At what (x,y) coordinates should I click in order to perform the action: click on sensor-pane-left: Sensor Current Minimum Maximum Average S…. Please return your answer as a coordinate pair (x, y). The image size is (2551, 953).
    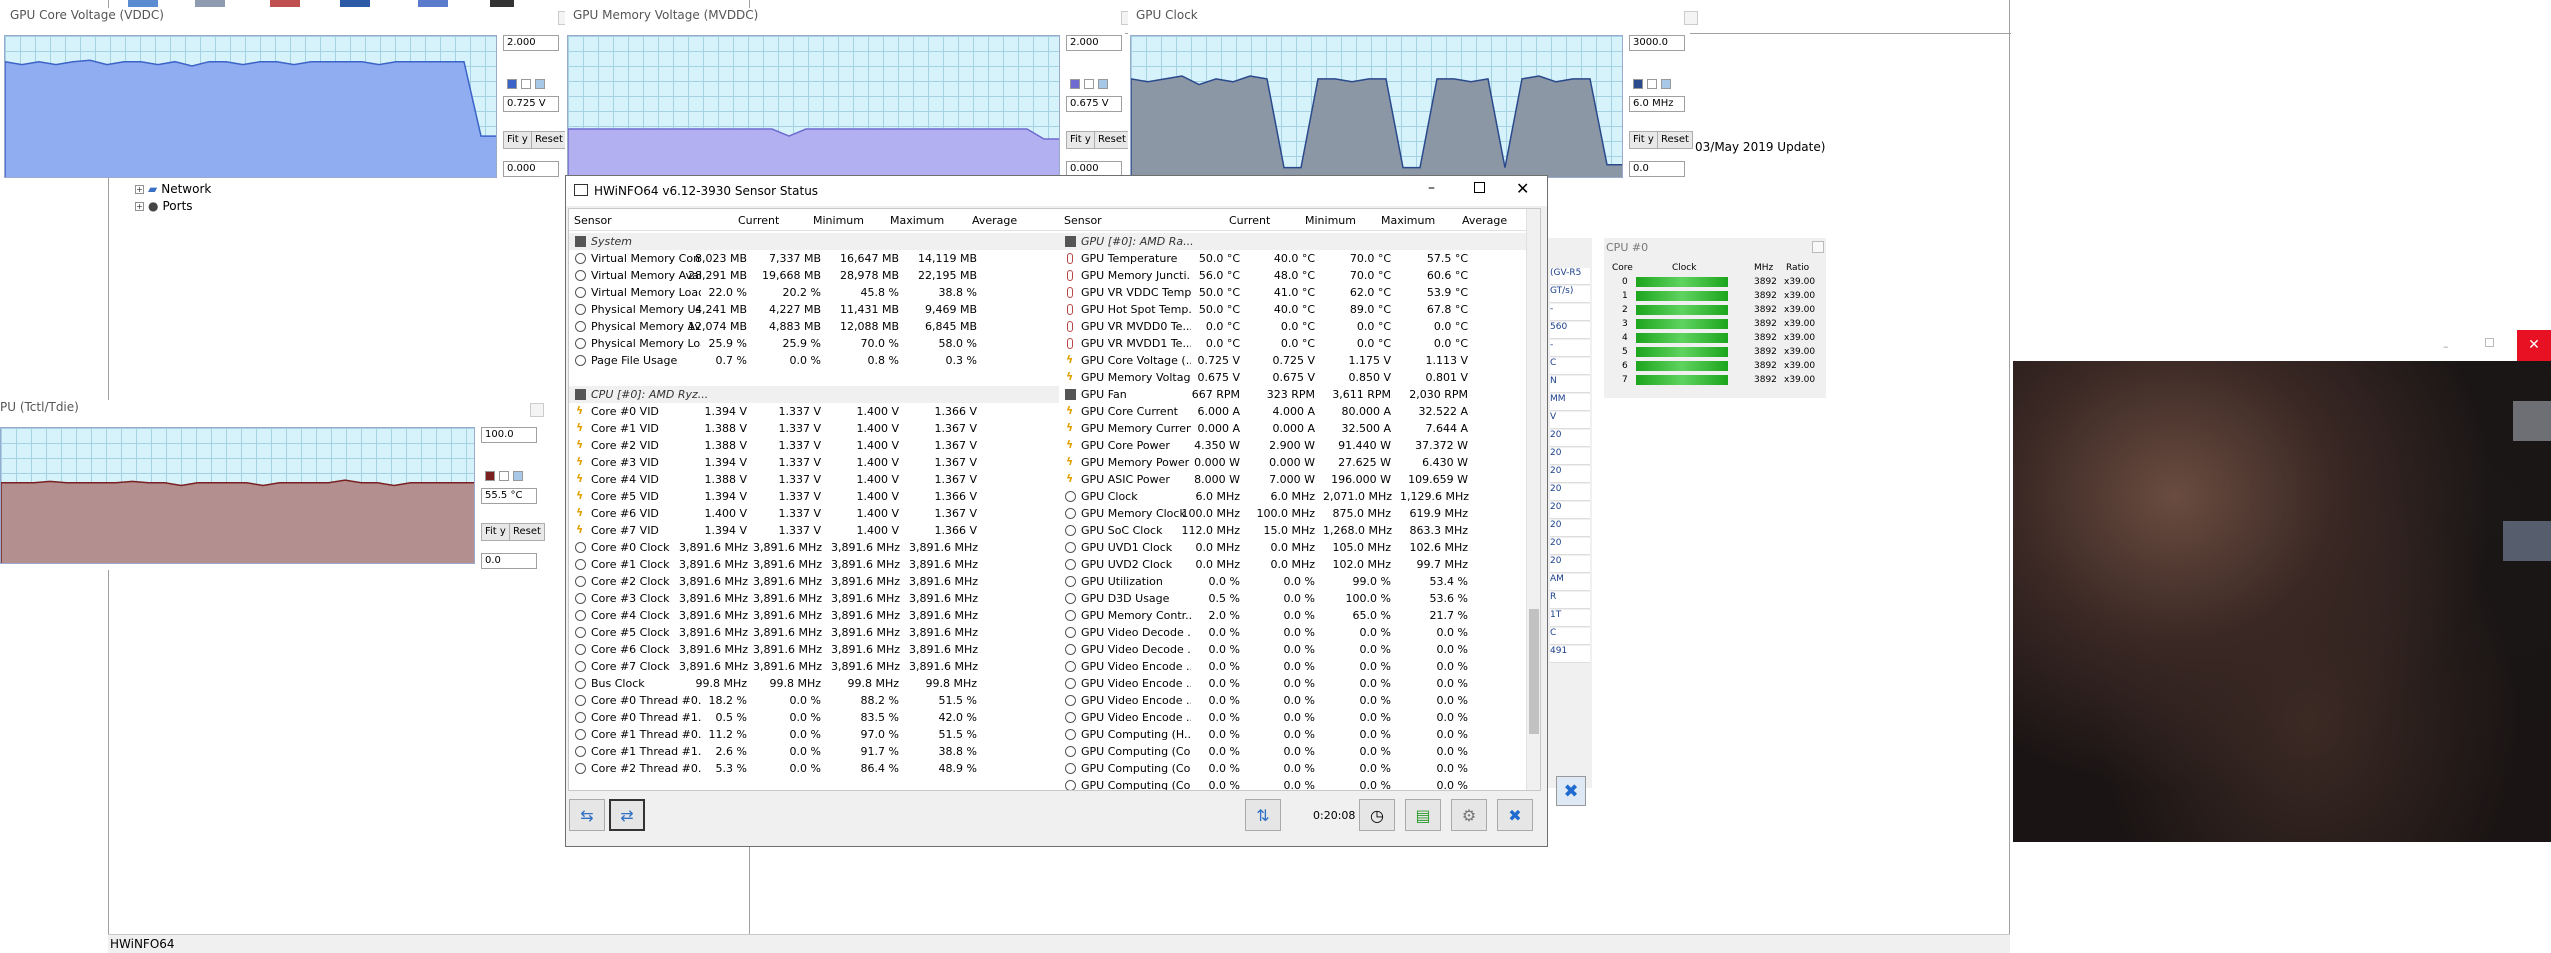
    Looking at the image, I should click on (815, 499).